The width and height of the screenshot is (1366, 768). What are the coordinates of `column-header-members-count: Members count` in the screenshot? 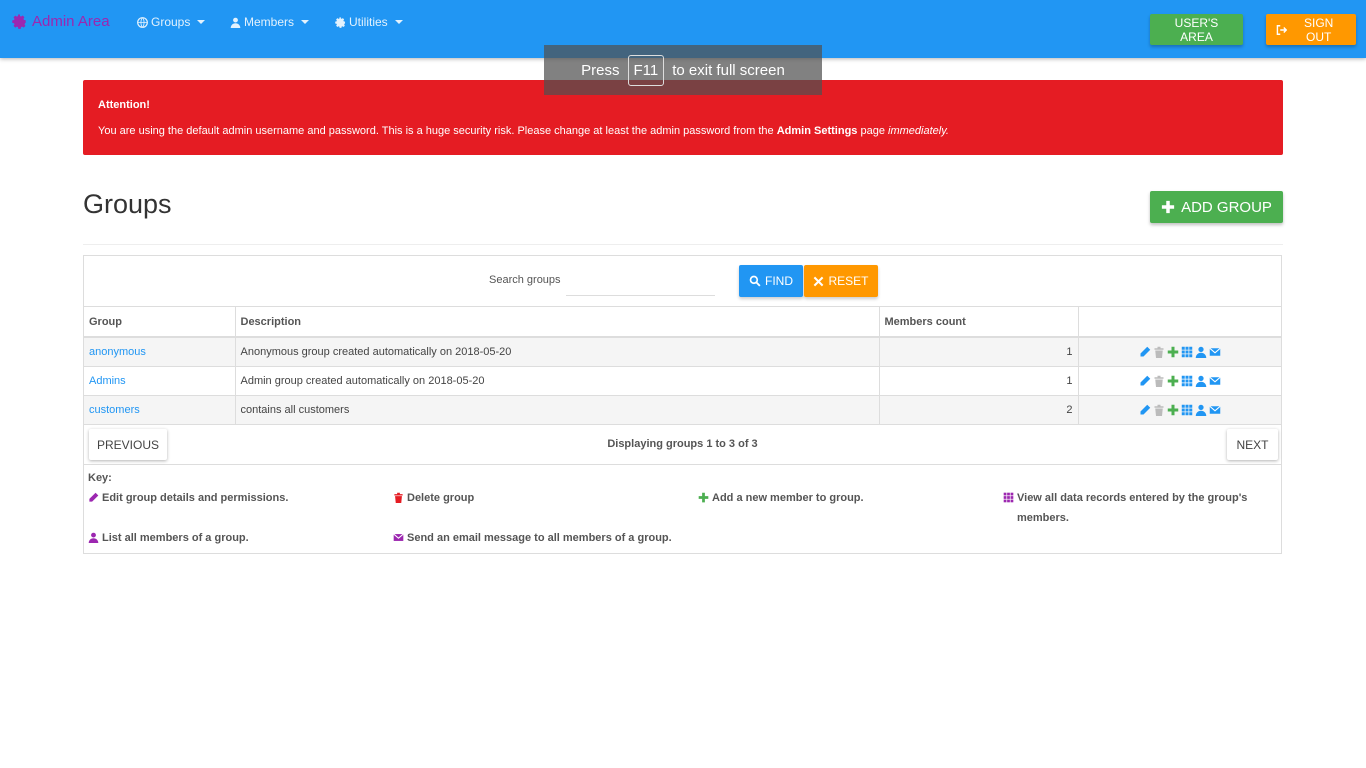 It's located at (979, 322).